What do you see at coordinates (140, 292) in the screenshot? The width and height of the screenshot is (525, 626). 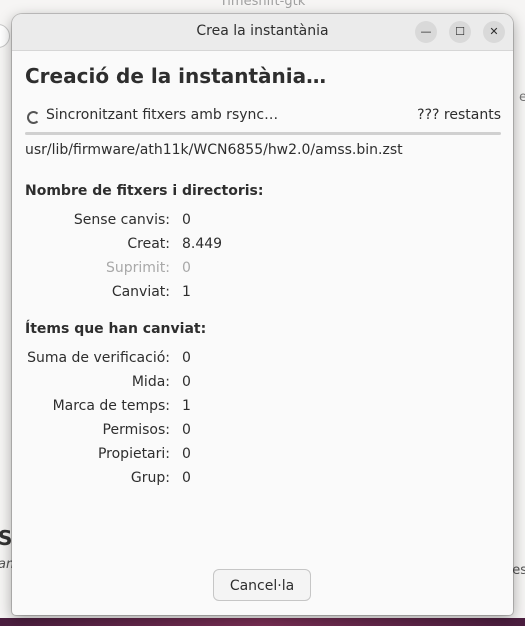 I see `count-label: Canviat:` at bounding box center [140, 292].